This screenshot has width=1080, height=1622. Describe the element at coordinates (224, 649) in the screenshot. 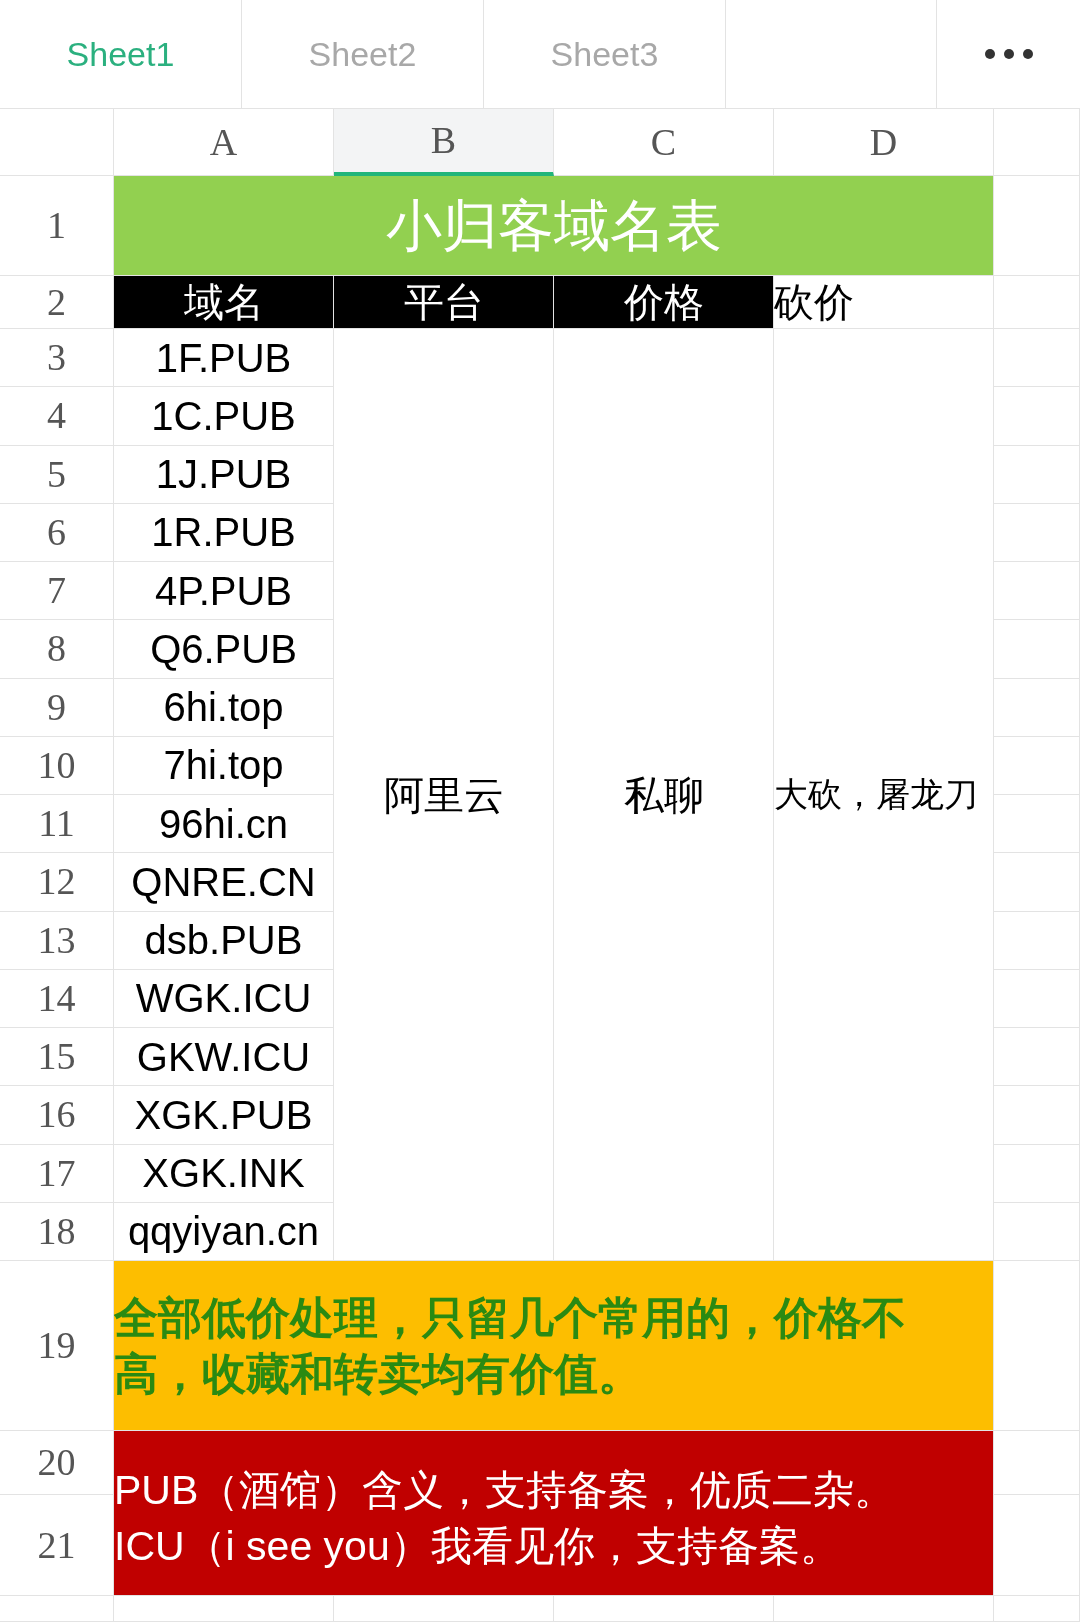

I see `table-cell: Q6.PUB` at that location.